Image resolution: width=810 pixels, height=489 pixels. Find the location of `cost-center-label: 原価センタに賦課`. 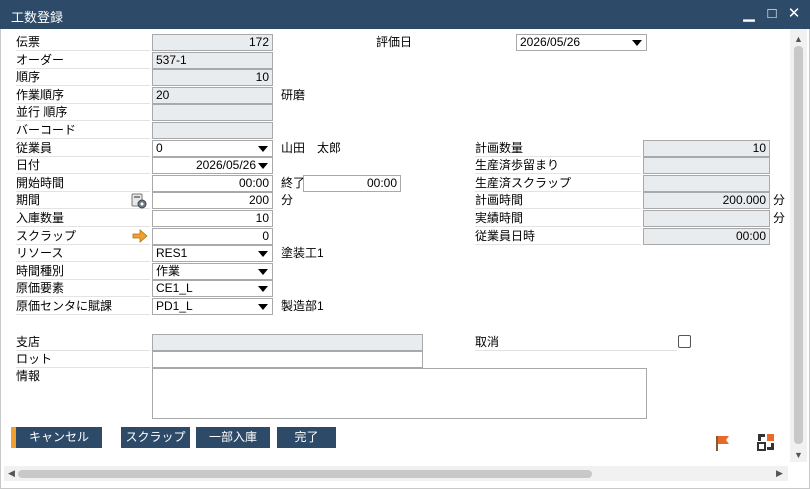

cost-center-label: 原価センタに賦課 is located at coordinates (83, 306).